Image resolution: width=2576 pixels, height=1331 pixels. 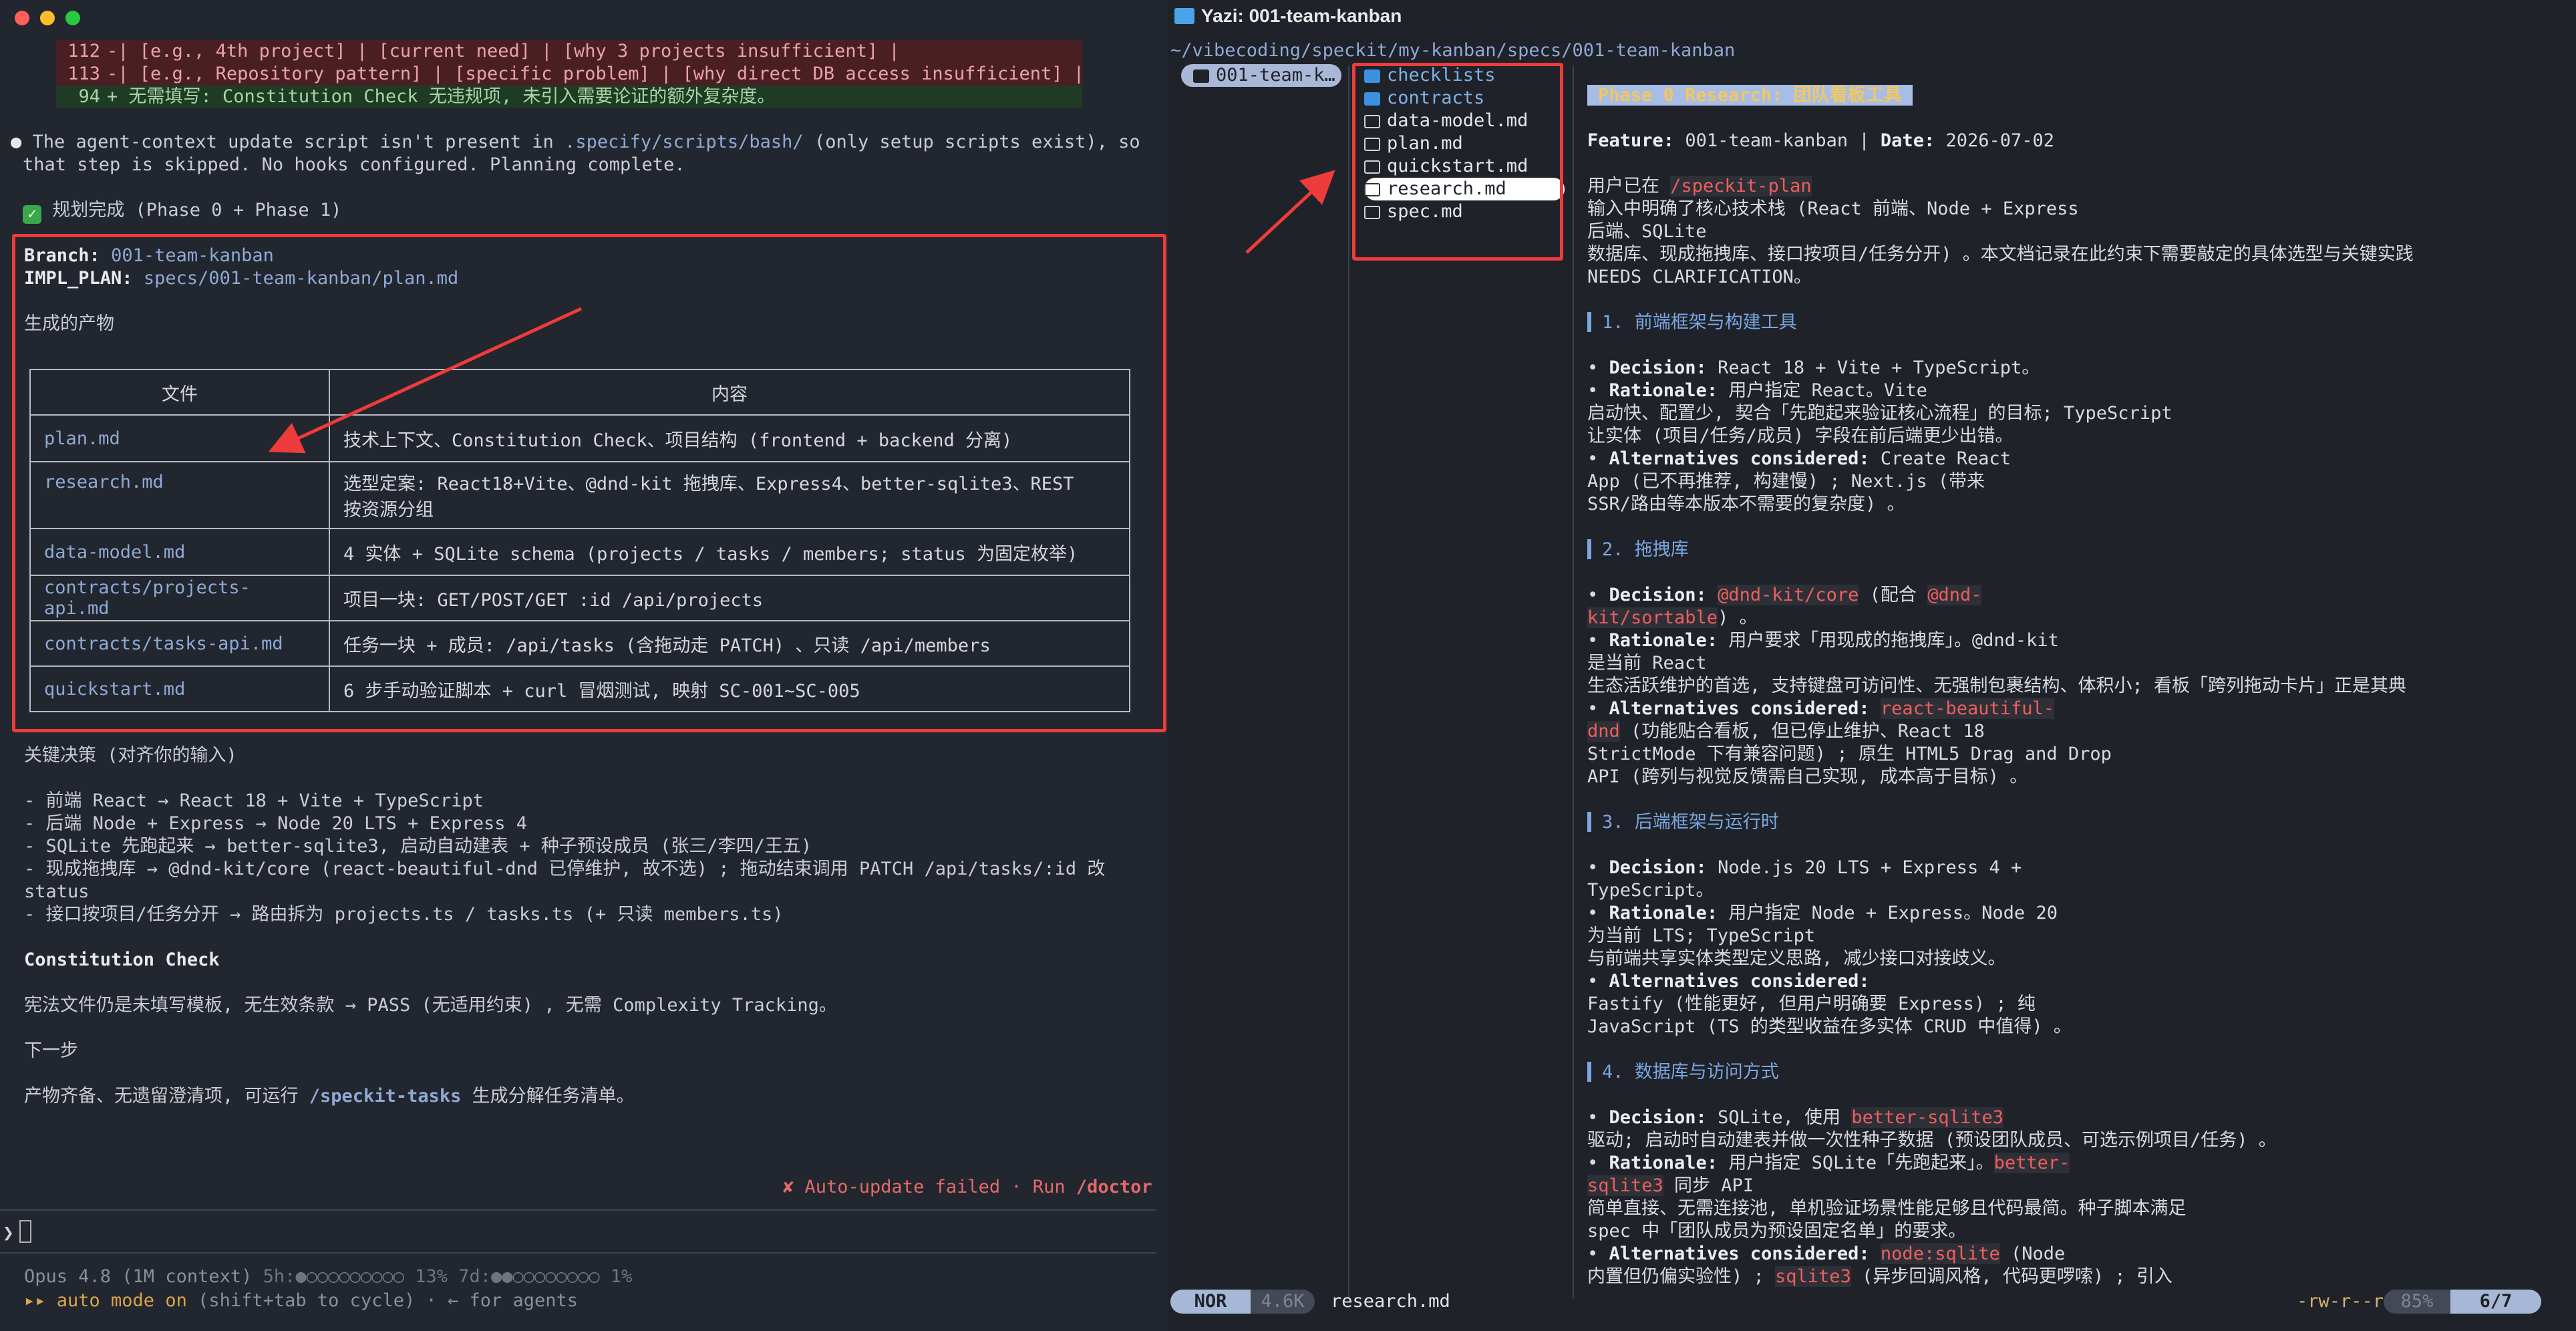 I want to click on preview-line: 后端、SQLite, so click(x=1647, y=231).